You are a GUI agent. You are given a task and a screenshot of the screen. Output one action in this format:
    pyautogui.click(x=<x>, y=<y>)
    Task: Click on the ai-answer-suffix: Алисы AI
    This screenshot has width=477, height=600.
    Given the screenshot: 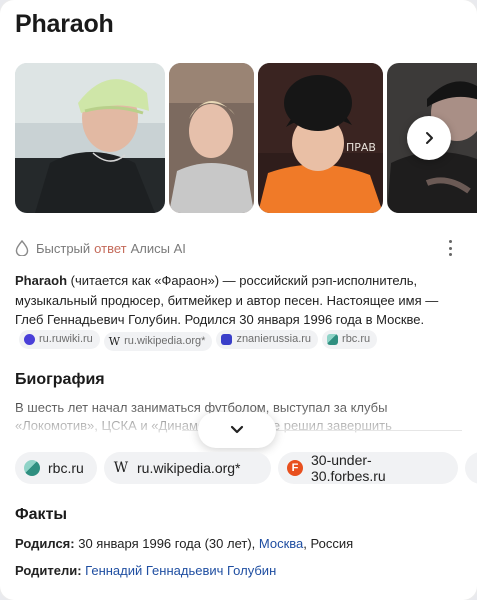 What is the action you would take?
    pyautogui.click(x=158, y=248)
    